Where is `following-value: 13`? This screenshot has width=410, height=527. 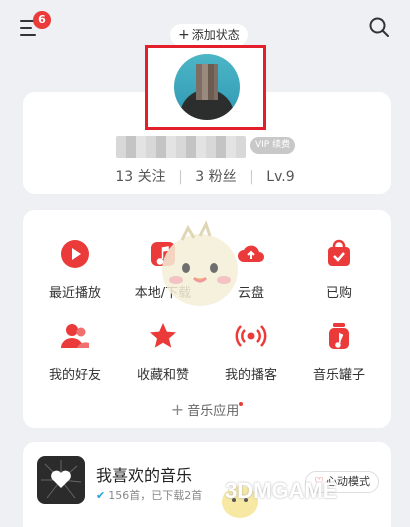 following-value: 13 is located at coordinates (124, 177).